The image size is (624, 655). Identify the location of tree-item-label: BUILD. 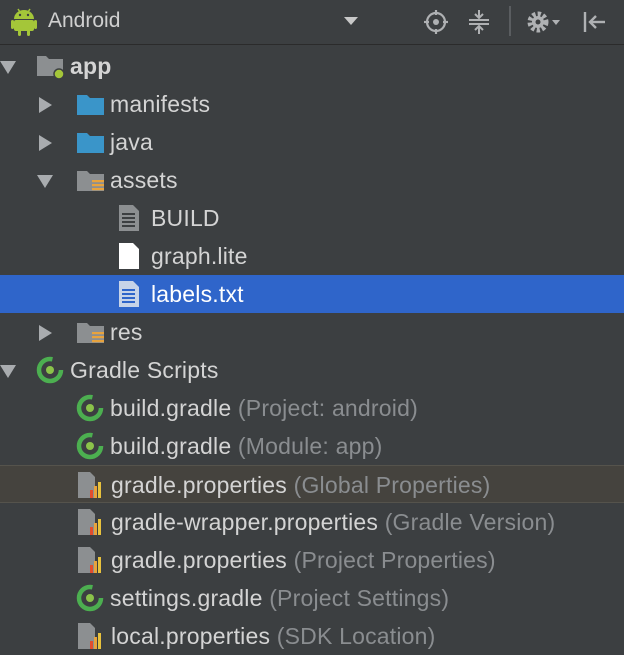
(185, 218).